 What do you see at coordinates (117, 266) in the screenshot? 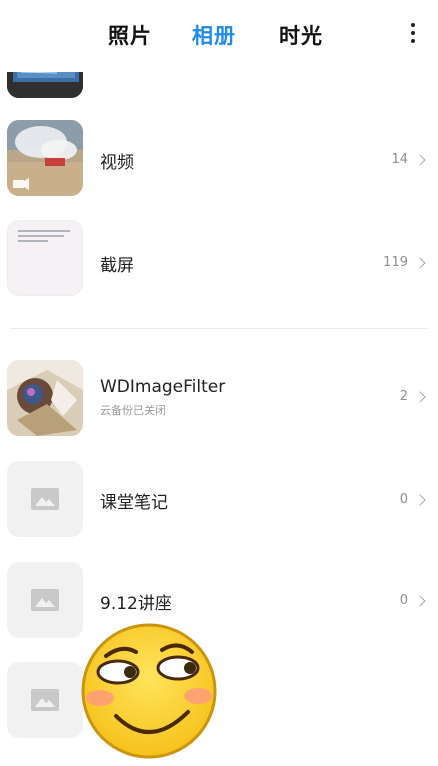
I see `album-title: 截屏` at bounding box center [117, 266].